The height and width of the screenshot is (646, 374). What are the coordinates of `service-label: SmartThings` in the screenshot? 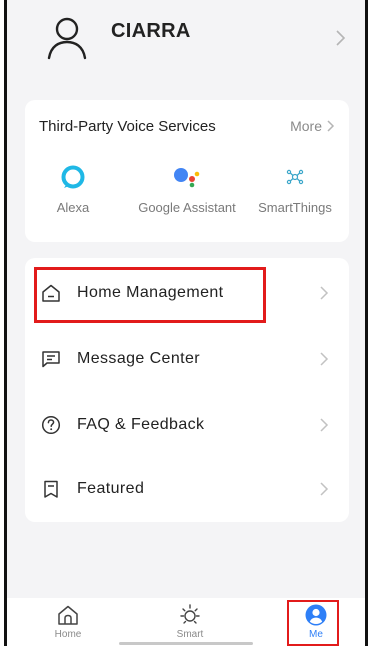 It's located at (295, 207).